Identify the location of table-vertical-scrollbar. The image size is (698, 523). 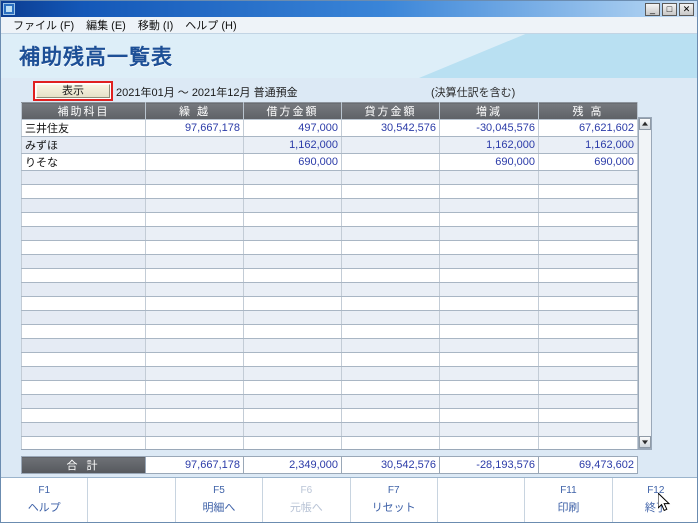
(645, 283).